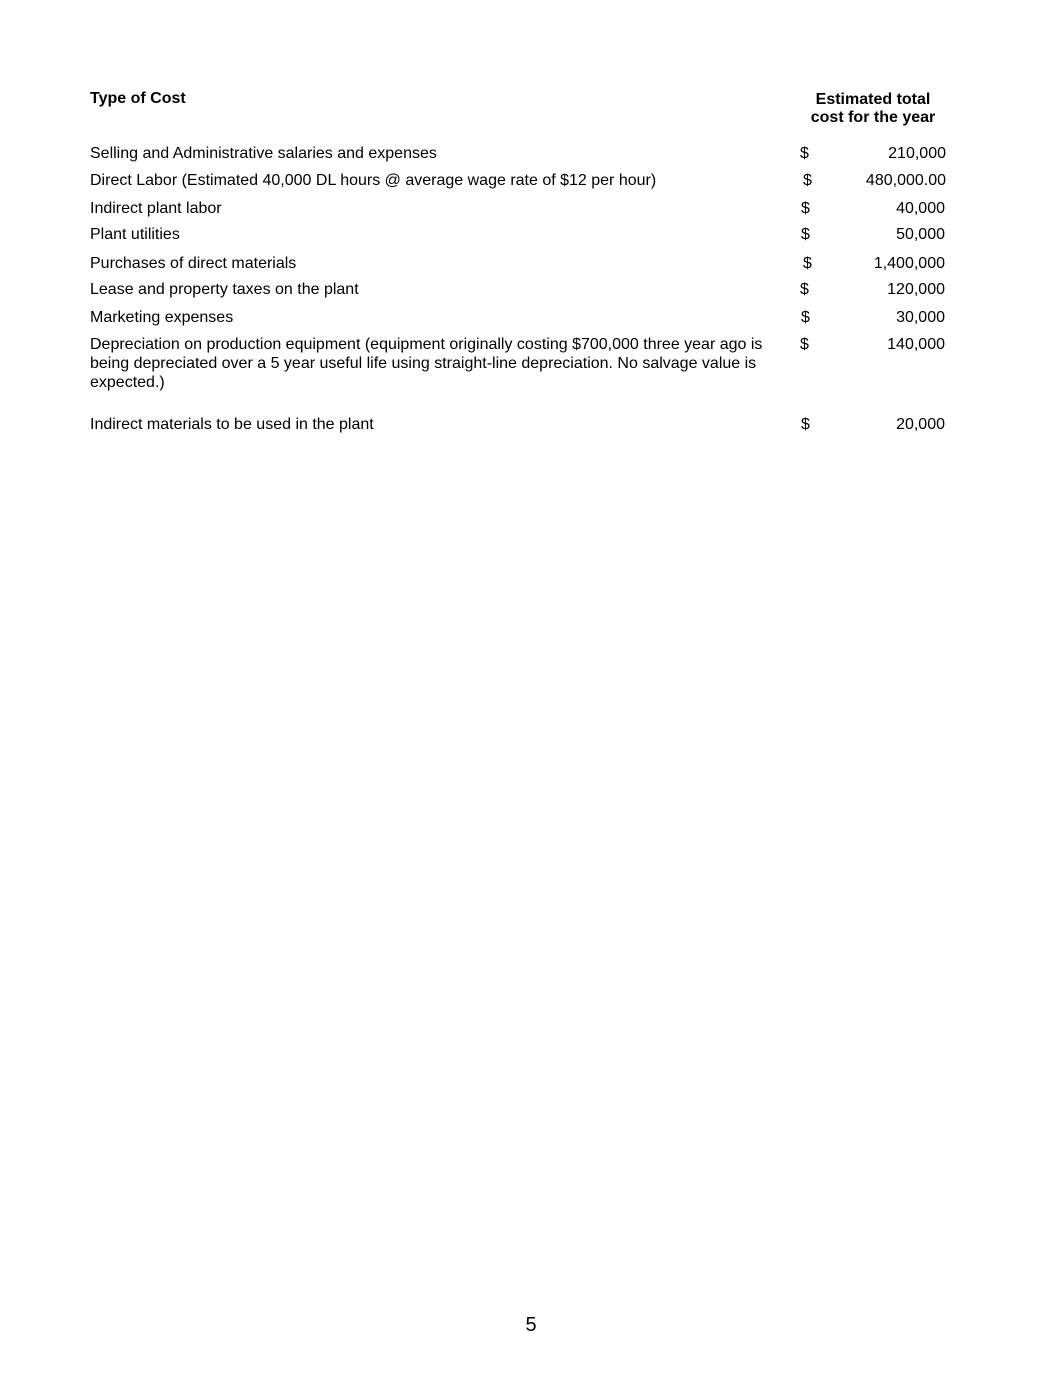 The height and width of the screenshot is (1377, 1062). What do you see at coordinates (162, 317) in the screenshot?
I see `cost-description: Marketing expenses` at bounding box center [162, 317].